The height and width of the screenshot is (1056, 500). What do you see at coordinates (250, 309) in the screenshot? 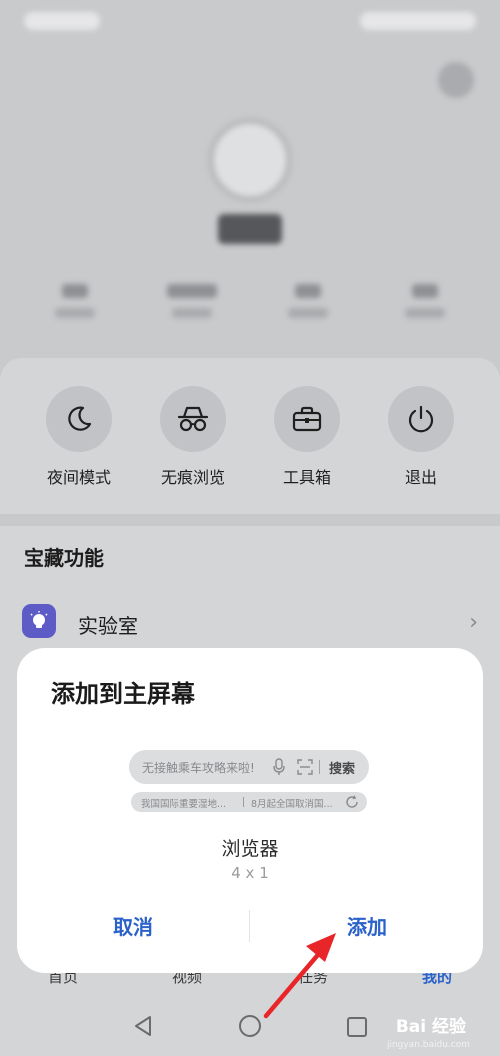
I see `profile-stats` at bounding box center [250, 309].